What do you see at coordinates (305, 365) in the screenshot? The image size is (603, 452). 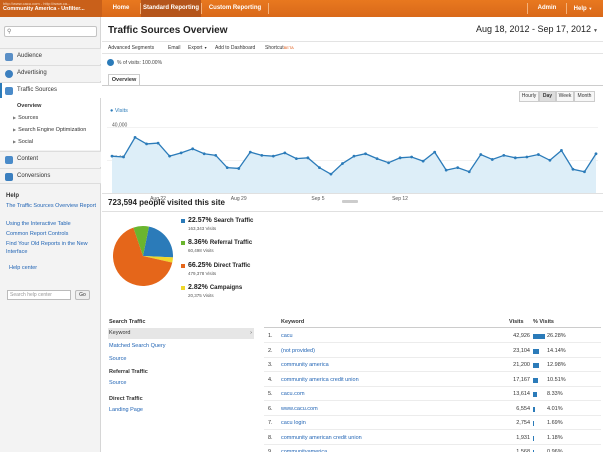 I see `keyword-link: community america` at bounding box center [305, 365].